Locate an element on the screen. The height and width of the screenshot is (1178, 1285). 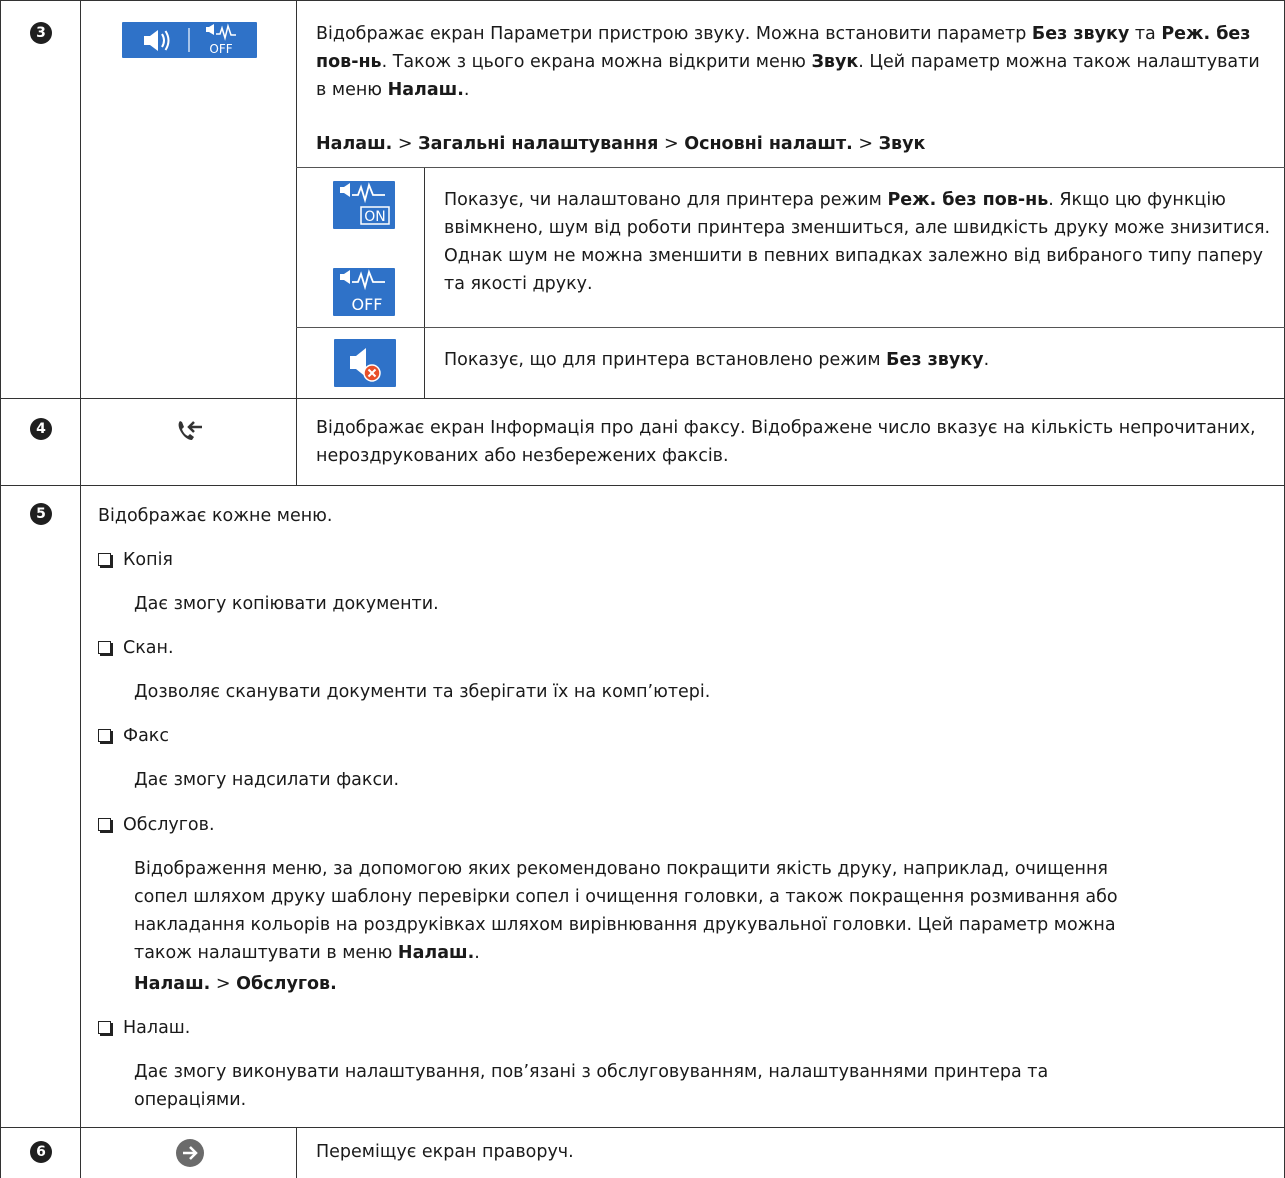
menu-item-desc: Дає змогу надсилати факси. is located at coordinates (267, 780).